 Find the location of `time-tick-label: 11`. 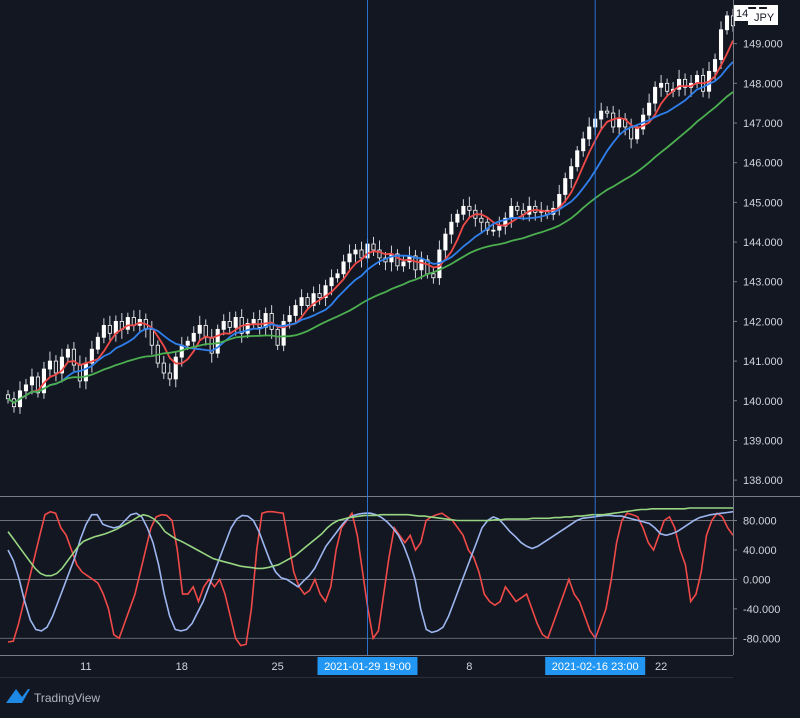

time-tick-label: 11 is located at coordinates (85, 667).